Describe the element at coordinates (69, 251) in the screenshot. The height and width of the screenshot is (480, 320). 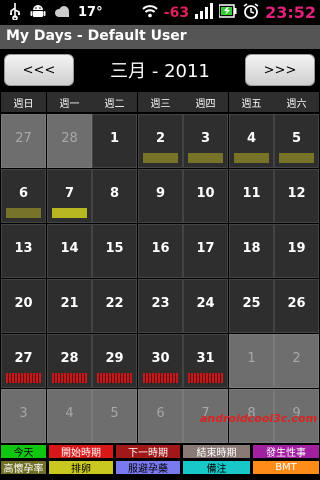
I see `calendar-day-cell: 14` at that location.